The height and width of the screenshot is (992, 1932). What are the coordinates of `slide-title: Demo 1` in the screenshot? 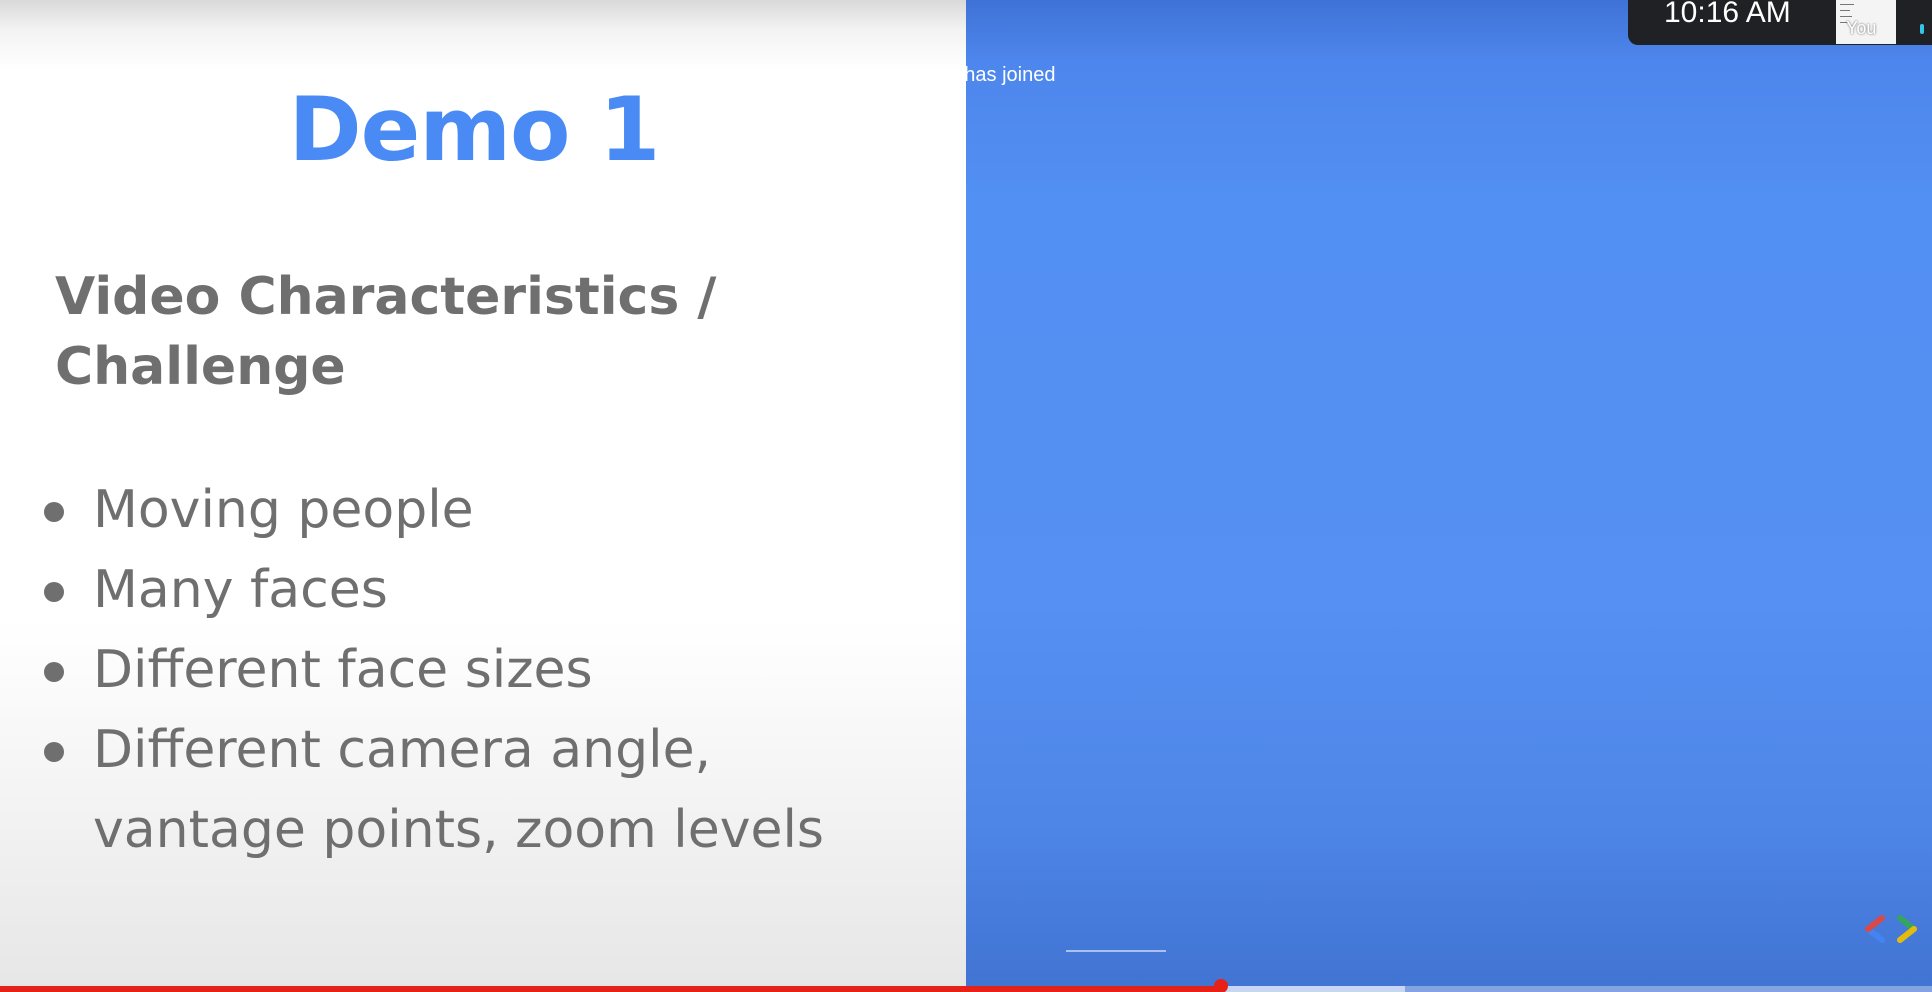 It's located at (474, 129).